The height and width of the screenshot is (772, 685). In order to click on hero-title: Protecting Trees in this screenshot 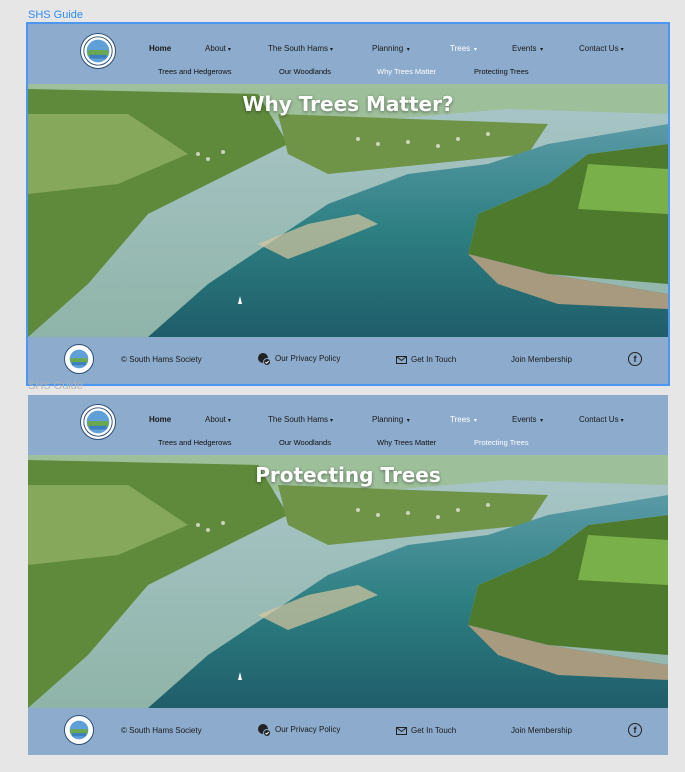, I will do `click(348, 475)`.